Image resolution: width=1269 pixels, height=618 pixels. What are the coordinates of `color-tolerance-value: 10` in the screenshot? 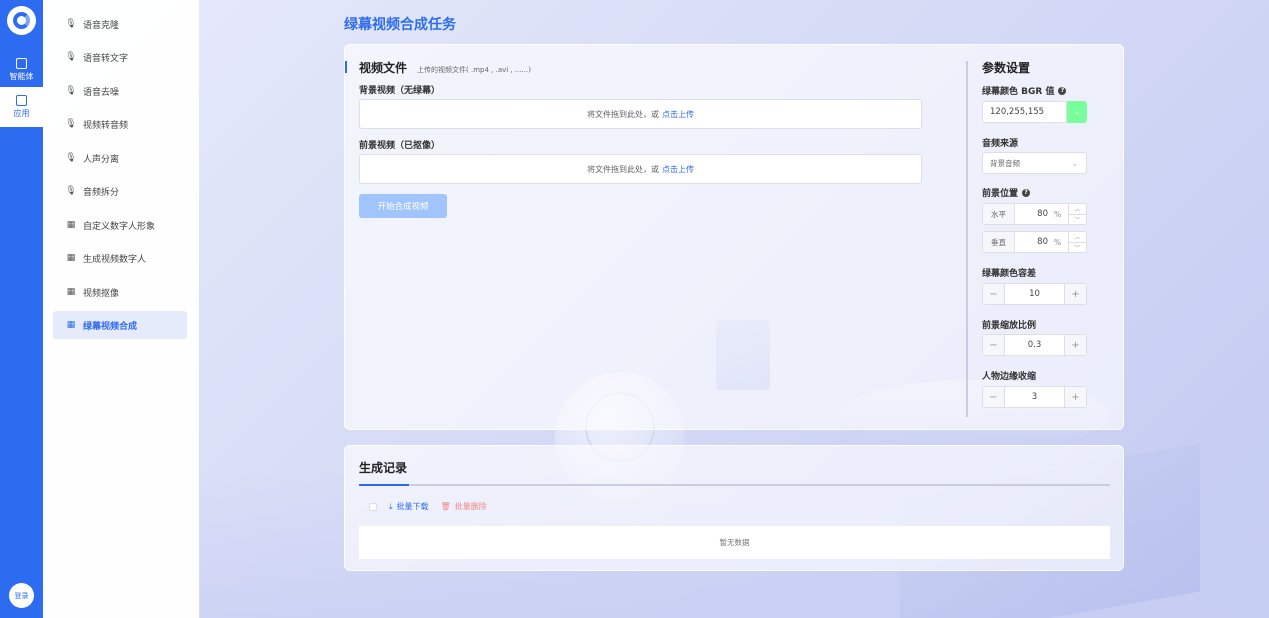 It's located at (1034, 294).